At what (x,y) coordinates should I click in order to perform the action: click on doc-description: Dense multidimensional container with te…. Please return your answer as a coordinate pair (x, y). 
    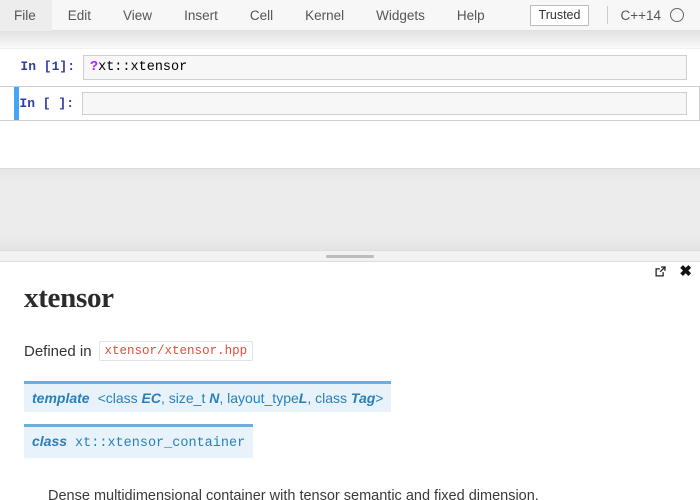
    Looking at the image, I should click on (293, 494).